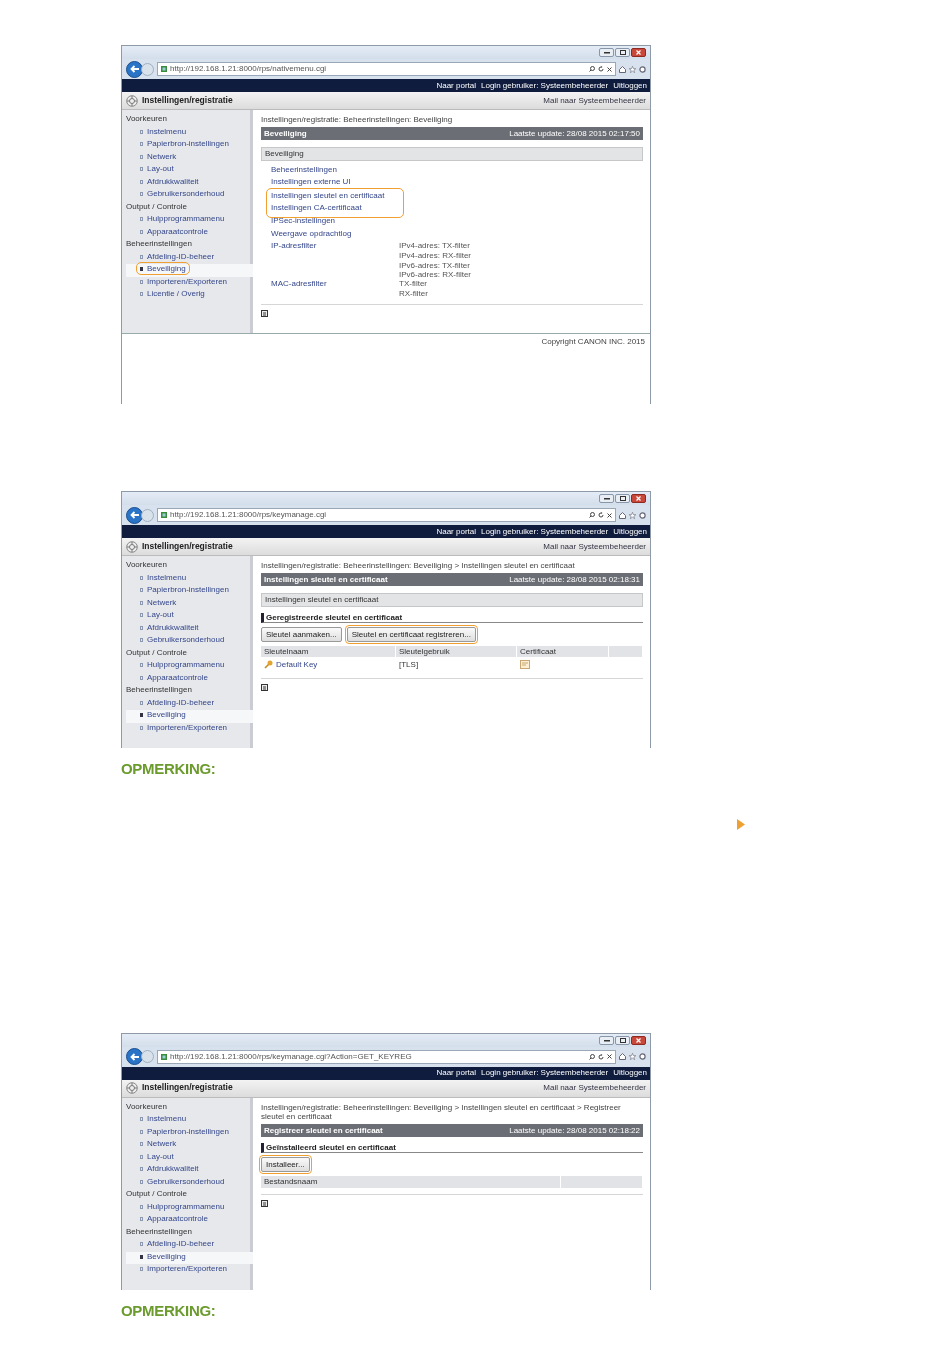 The image size is (950, 1369). I want to click on settings-link: Instellingen sleutel en certificaat, so click(328, 195).